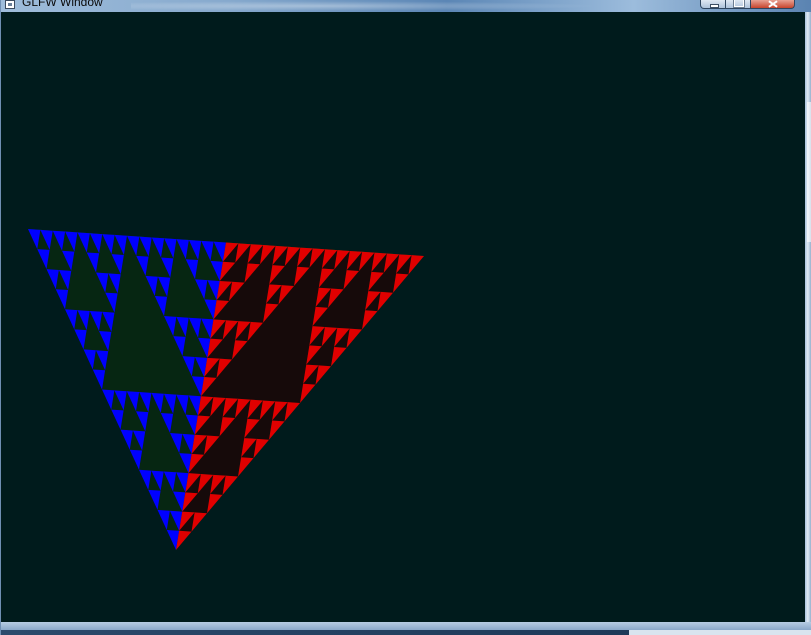 This screenshot has width=811, height=635. What do you see at coordinates (808, 318) in the screenshot?
I see `window-right-border` at bounding box center [808, 318].